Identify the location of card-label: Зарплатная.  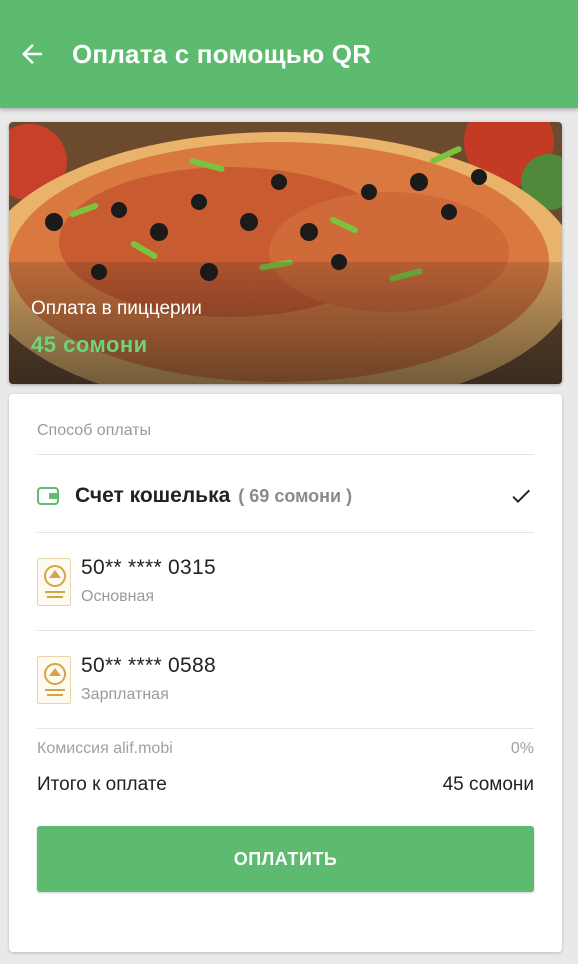
(125, 694).